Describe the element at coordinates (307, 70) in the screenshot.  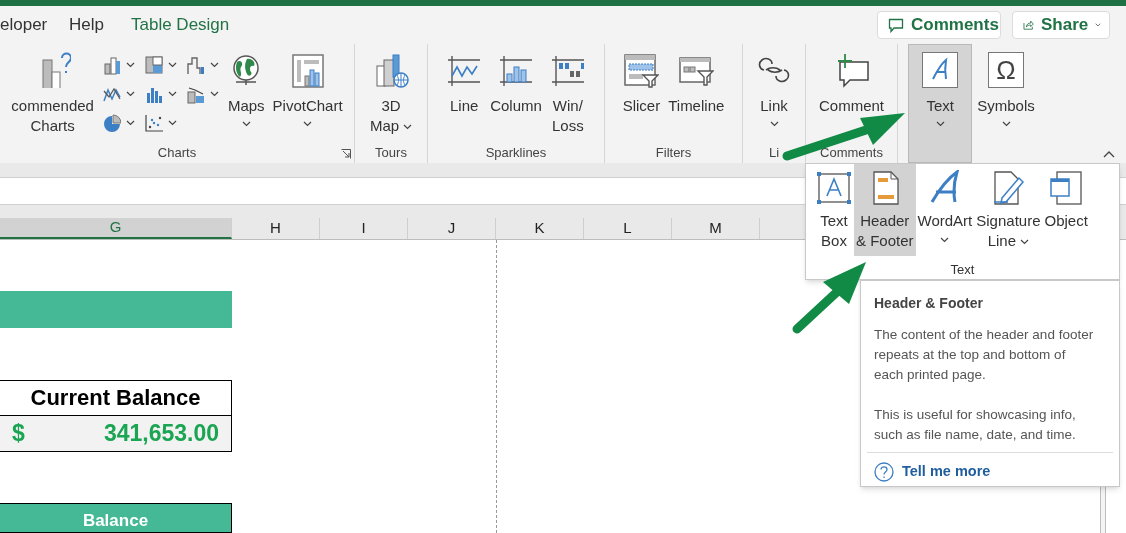
I see `pivot-chart-icon` at that location.